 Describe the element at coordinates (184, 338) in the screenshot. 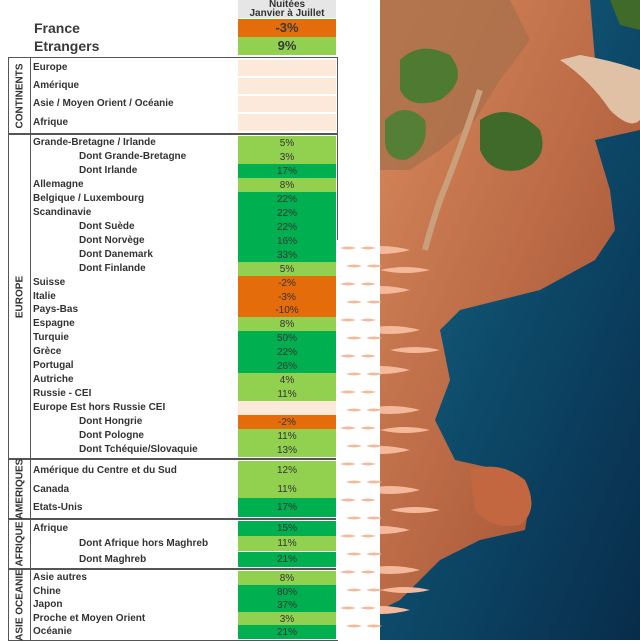

I see `table-row: Turquie 50%` at that location.